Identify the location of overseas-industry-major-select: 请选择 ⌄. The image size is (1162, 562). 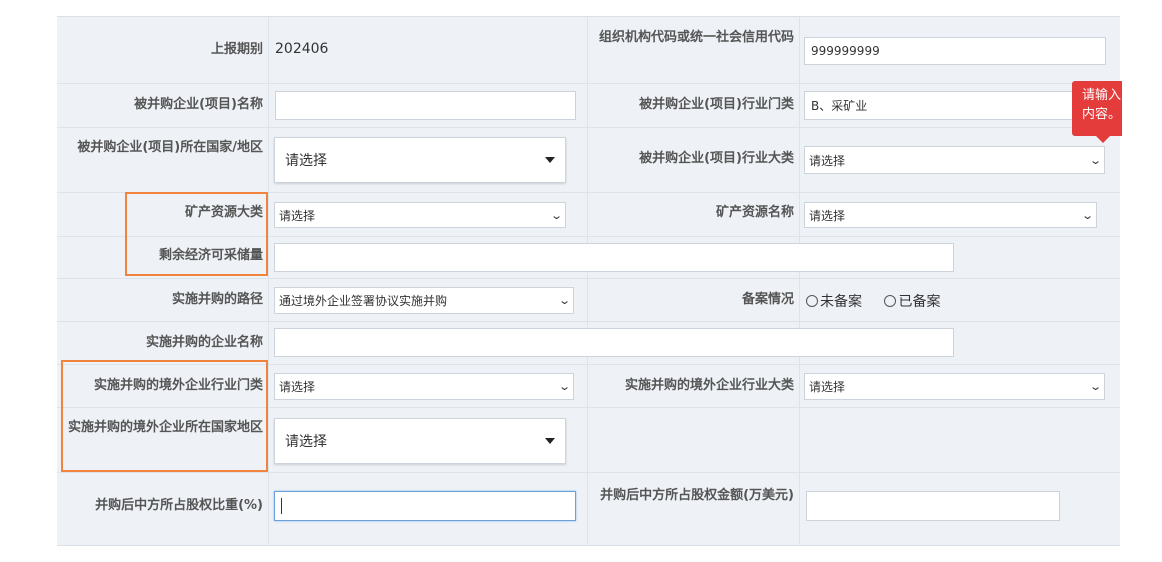
(954, 386).